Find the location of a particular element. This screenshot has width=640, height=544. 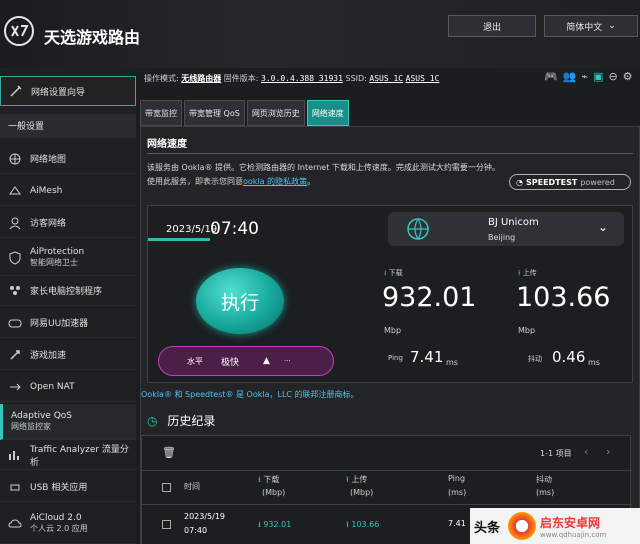

gamepad-status-icon: 🎮 is located at coordinates (551, 76).